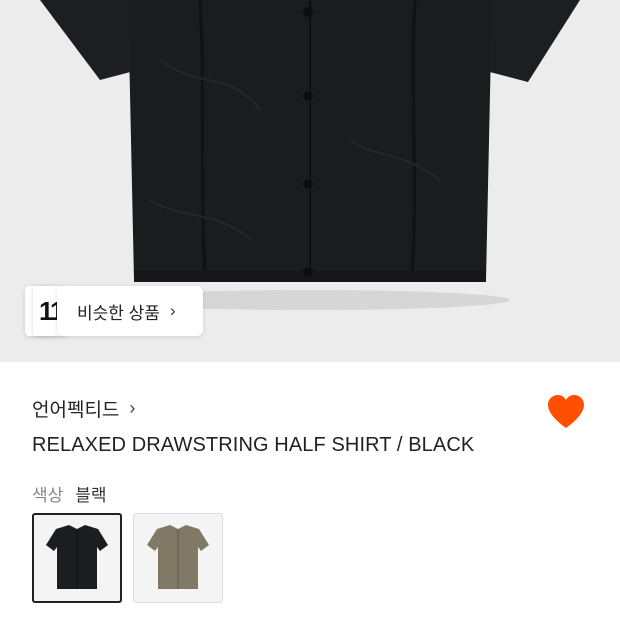  What do you see at coordinates (69, 493) in the screenshot?
I see `color-selection-row: 색상 블랙` at bounding box center [69, 493].